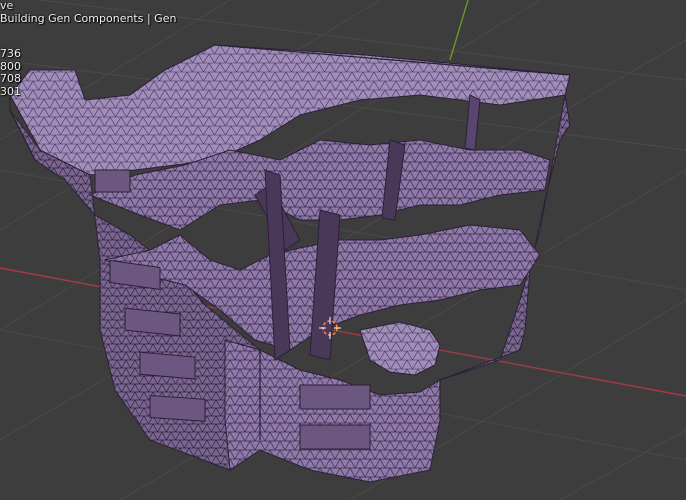 The image size is (686, 500). What do you see at coordinates (88, 18) in the screenshot?
I see `collection-label: Building Gen Components | Gen` at bounding box center [88, 18].